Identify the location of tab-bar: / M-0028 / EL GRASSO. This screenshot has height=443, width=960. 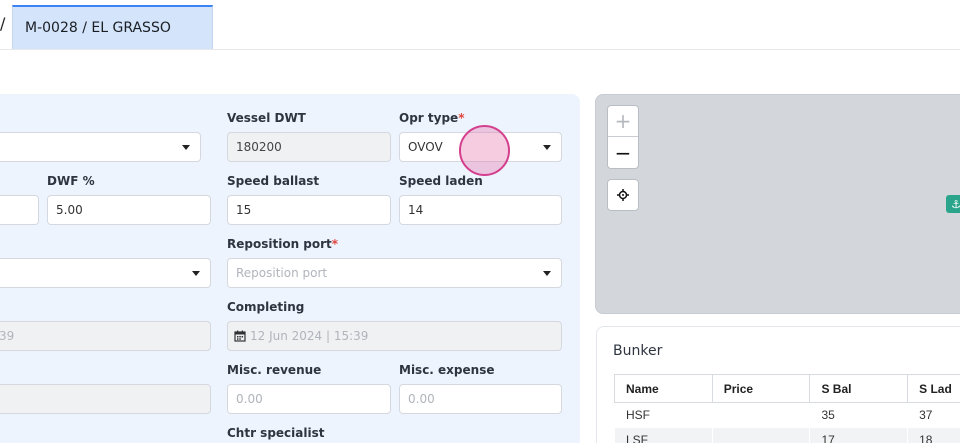
(480, 25).